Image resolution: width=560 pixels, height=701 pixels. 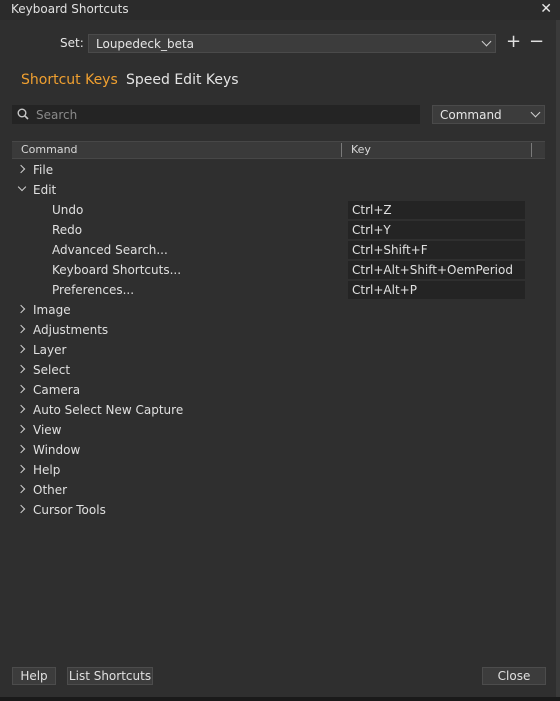 What do you see at coordinates (514, 676) in the screenshot?
I see `close-button: Close` at bounding box center [514, 676].